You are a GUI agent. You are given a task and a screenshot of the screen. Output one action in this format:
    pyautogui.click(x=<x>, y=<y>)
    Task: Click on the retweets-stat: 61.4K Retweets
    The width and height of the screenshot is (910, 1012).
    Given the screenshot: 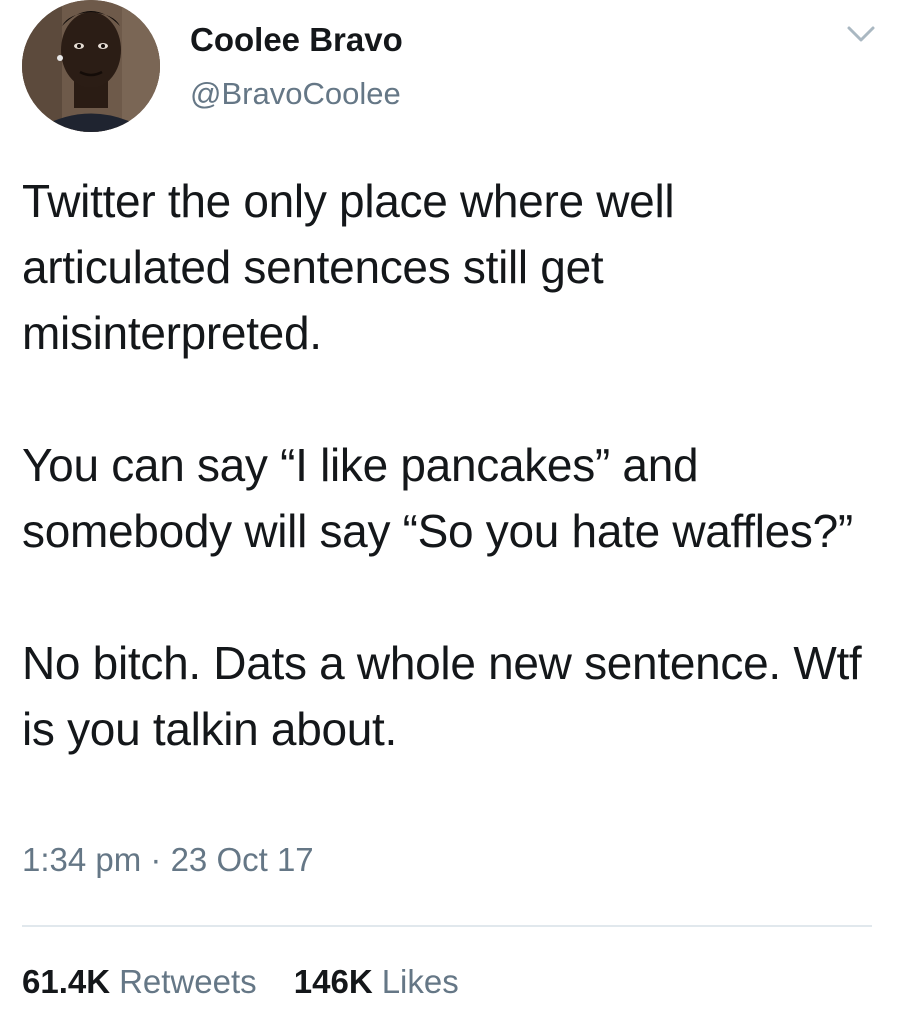 What is the action you would take?
    pyautogui.click(x=139, y=981)
    